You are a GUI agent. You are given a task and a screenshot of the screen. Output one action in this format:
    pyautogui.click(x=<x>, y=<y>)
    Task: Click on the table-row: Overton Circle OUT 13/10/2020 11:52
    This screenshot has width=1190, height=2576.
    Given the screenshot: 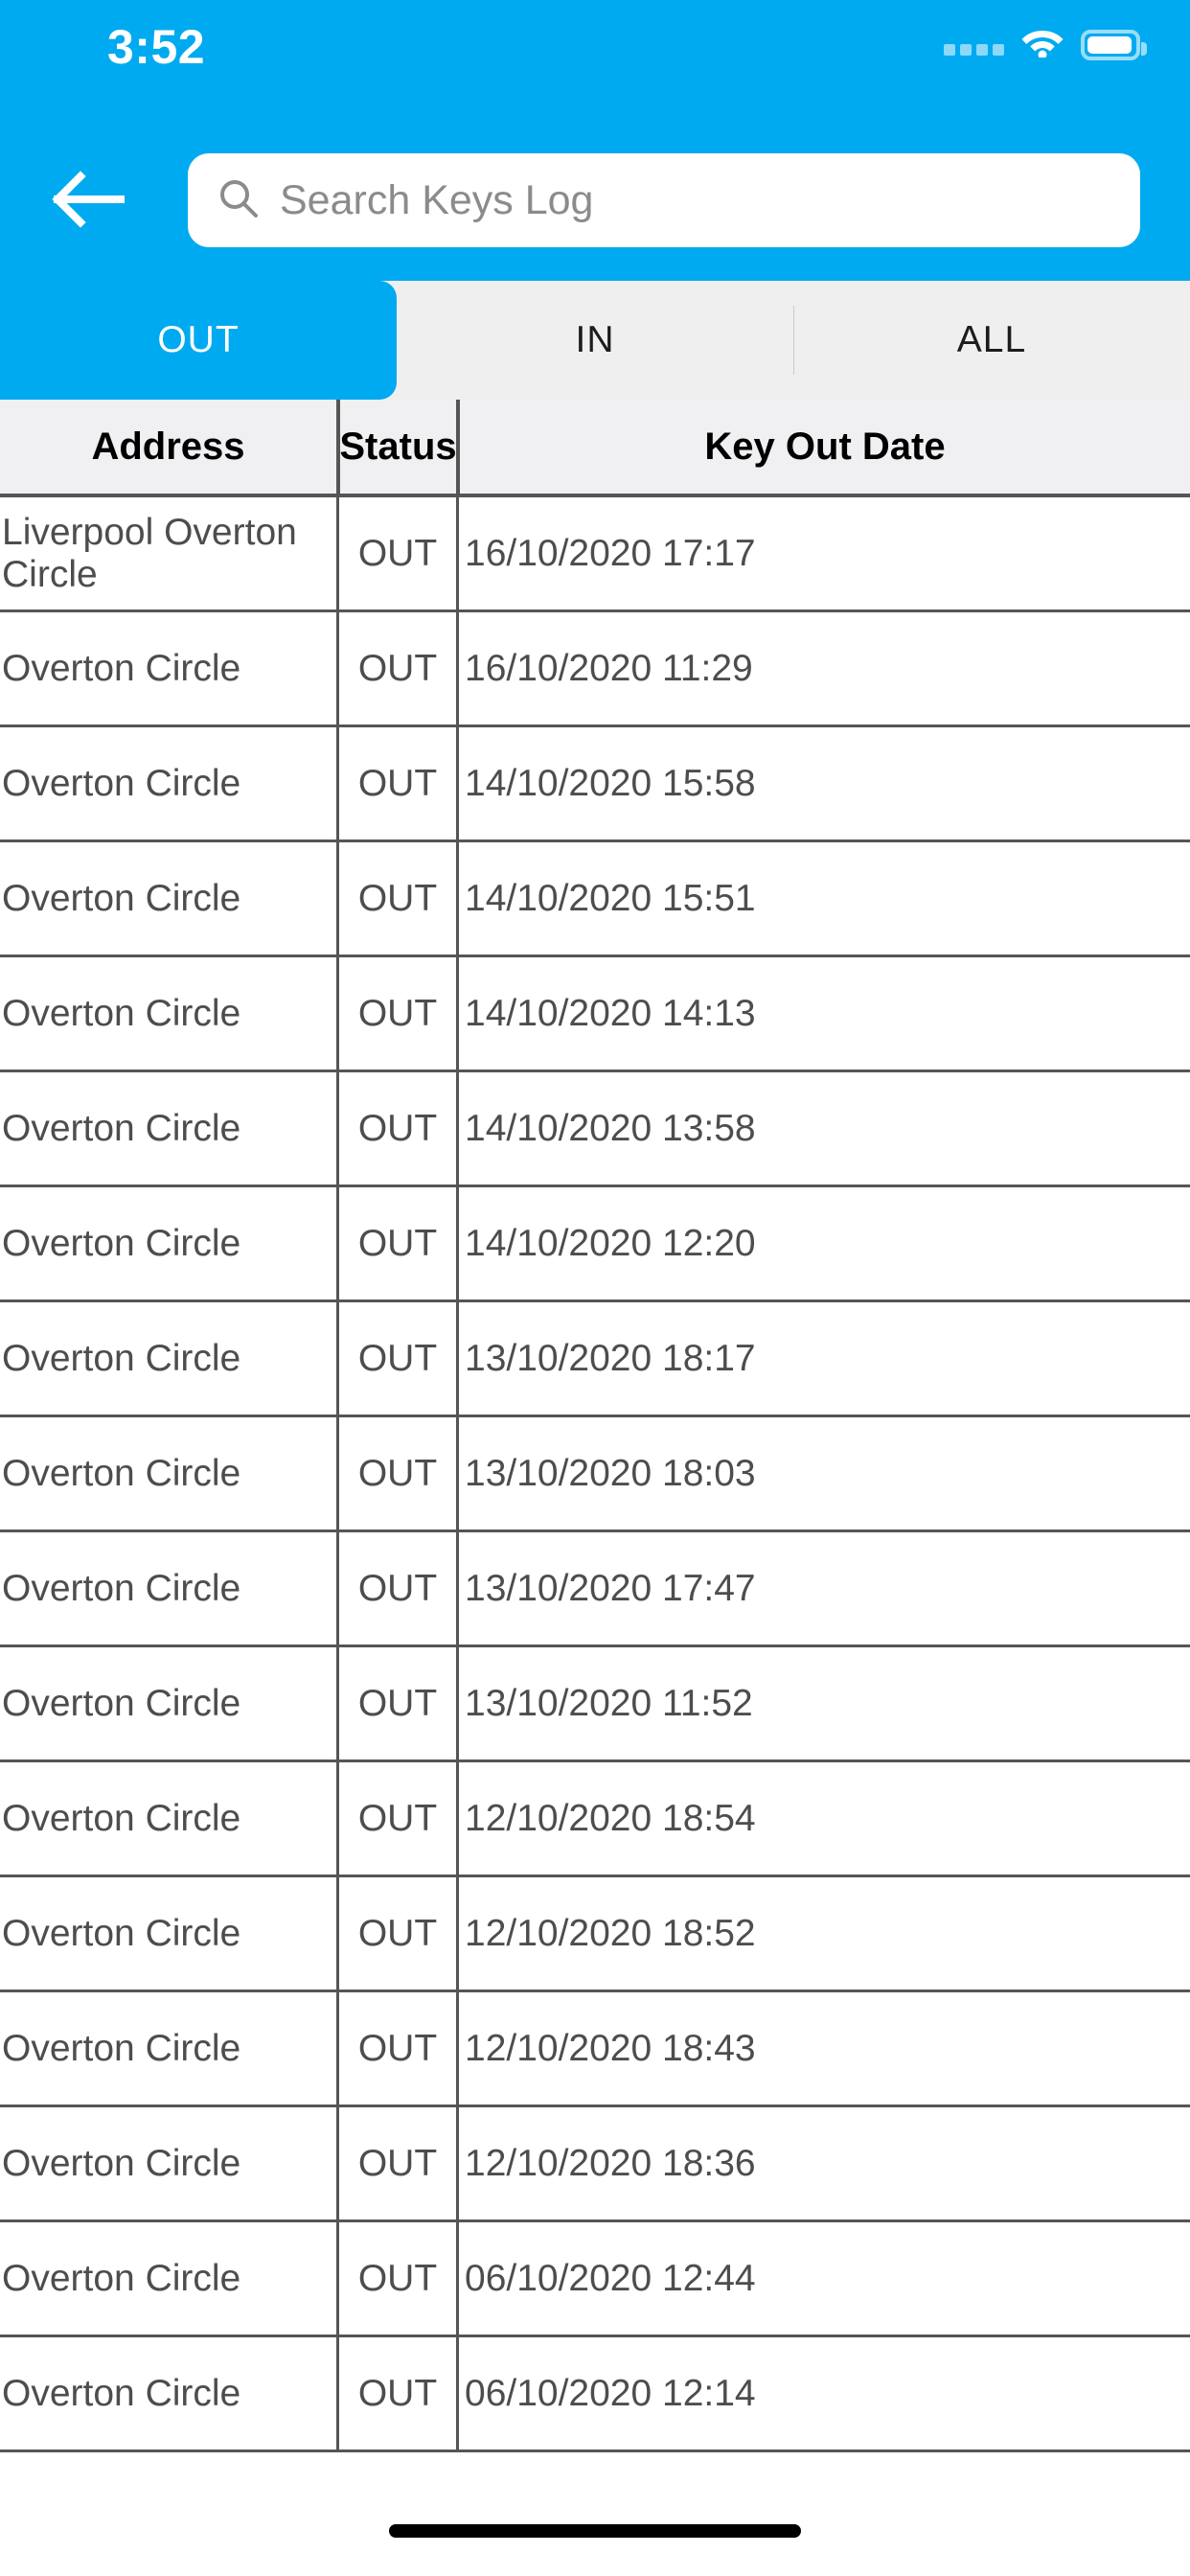 What is the action you would take?
    pyautogui.click(x=595, y=1704)
    